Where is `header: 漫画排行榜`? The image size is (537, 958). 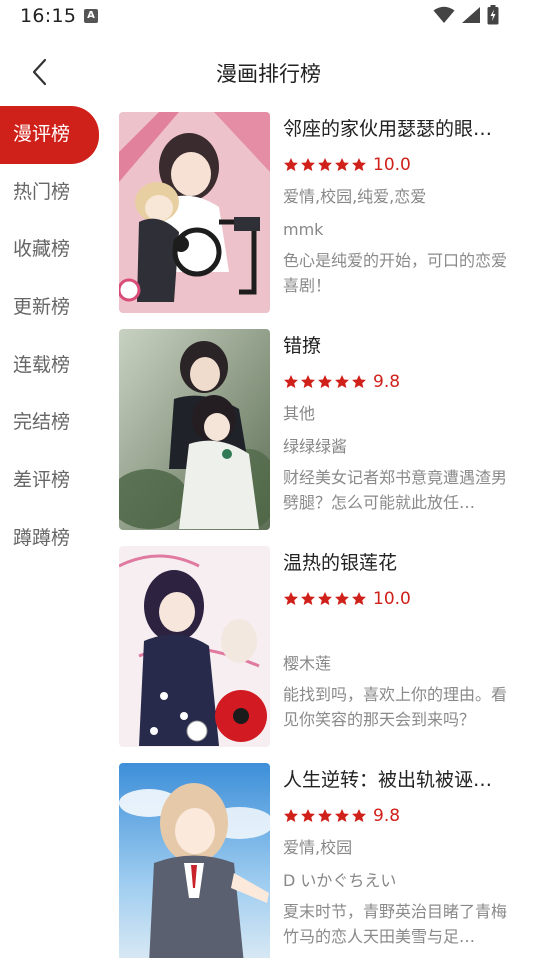
header: 漫画排行榜 is located at coordinates (268, 74).